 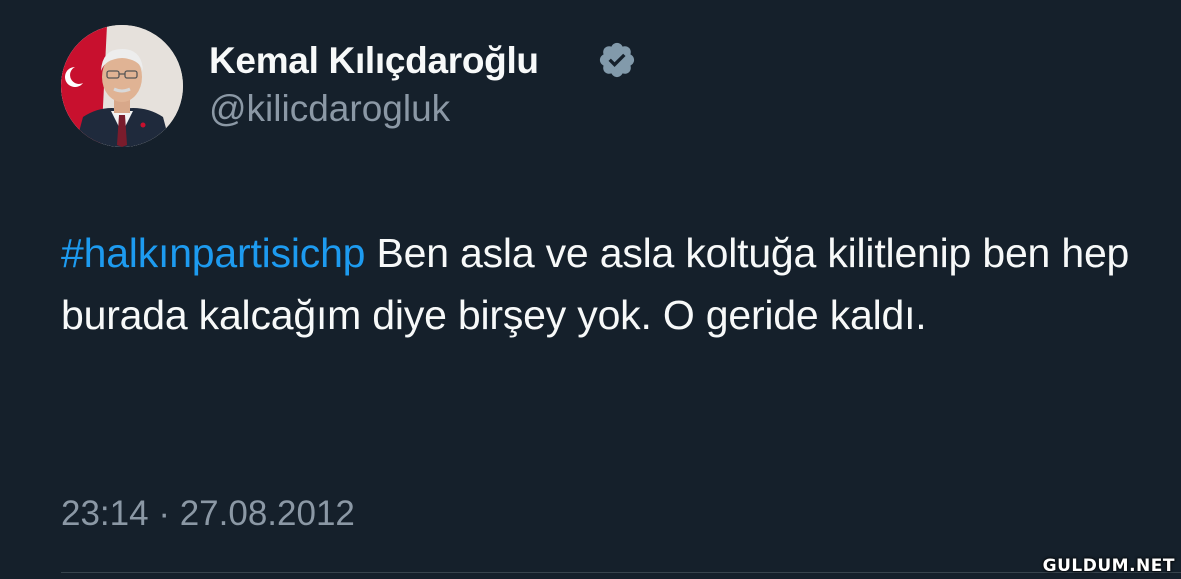 I want to click on tweet-time: 23:14, so click(x=105, y=513).